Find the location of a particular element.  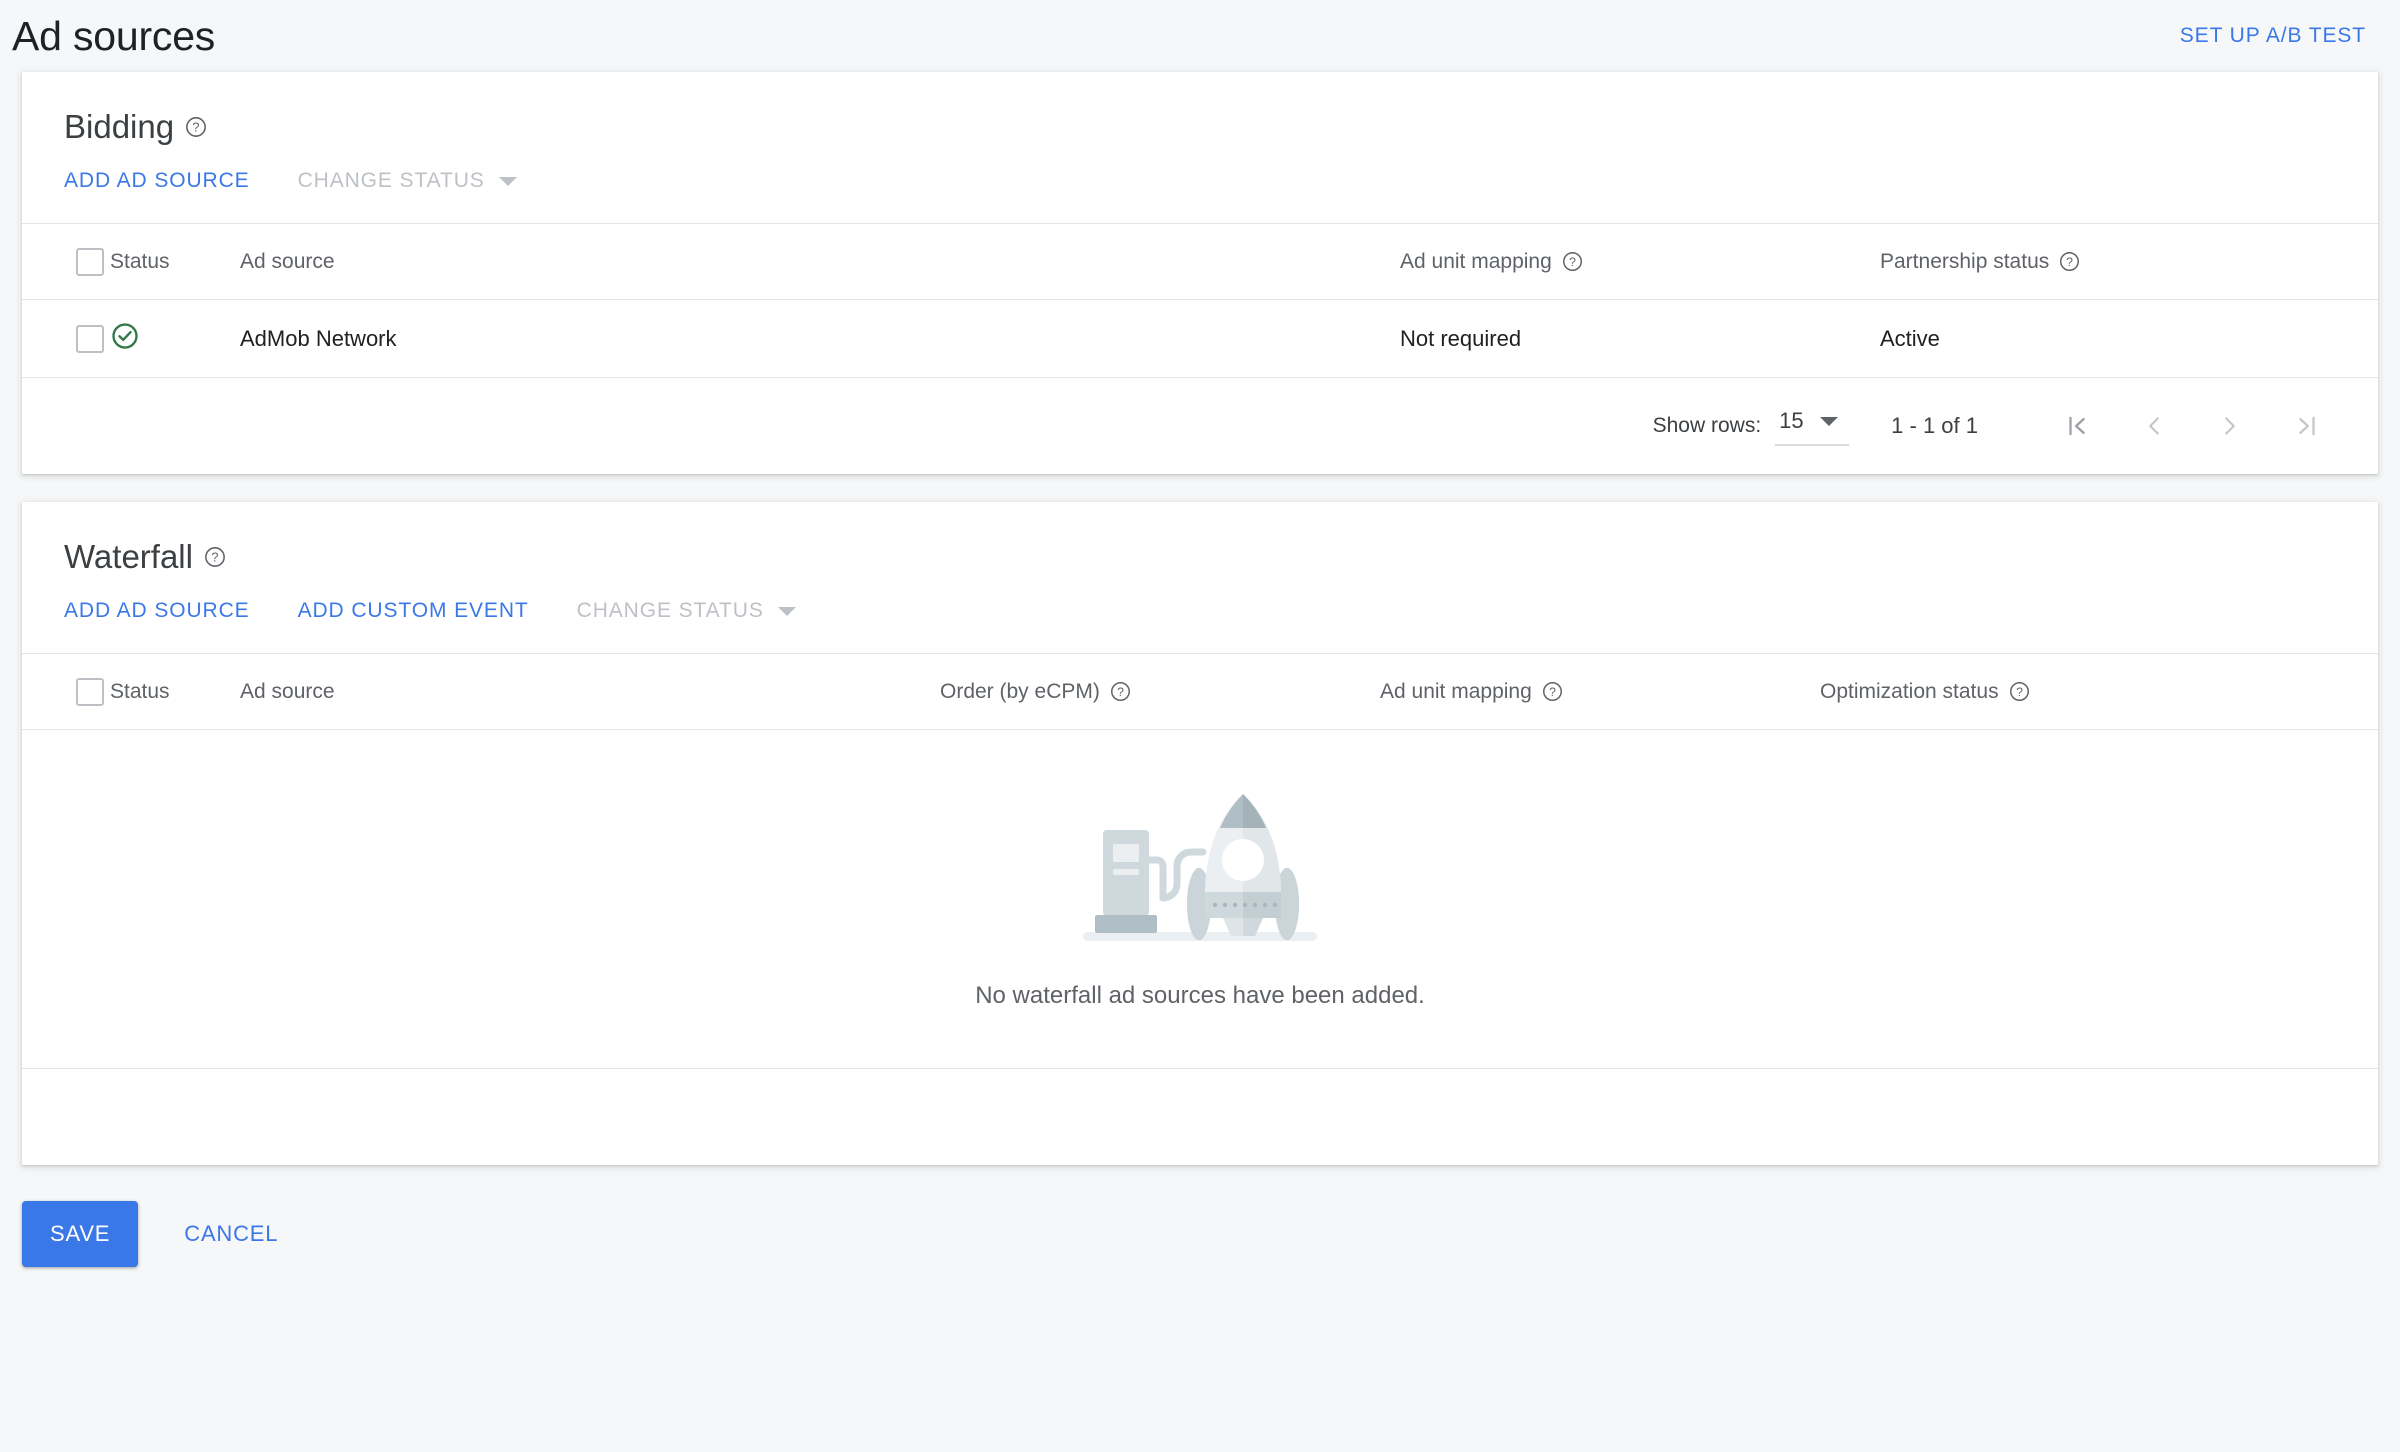

bidding-row-blank is located at coordinates (1170, 338).